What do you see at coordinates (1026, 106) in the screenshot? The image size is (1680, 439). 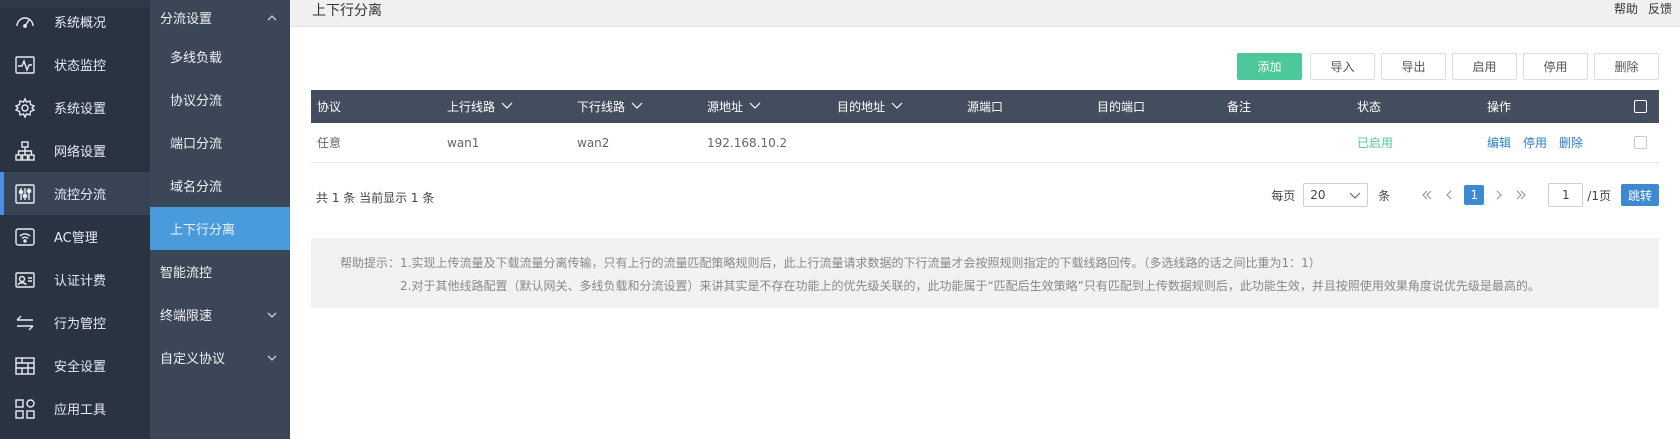 I see `col-src-port: 源端口` at bounding box center [1026, 106].